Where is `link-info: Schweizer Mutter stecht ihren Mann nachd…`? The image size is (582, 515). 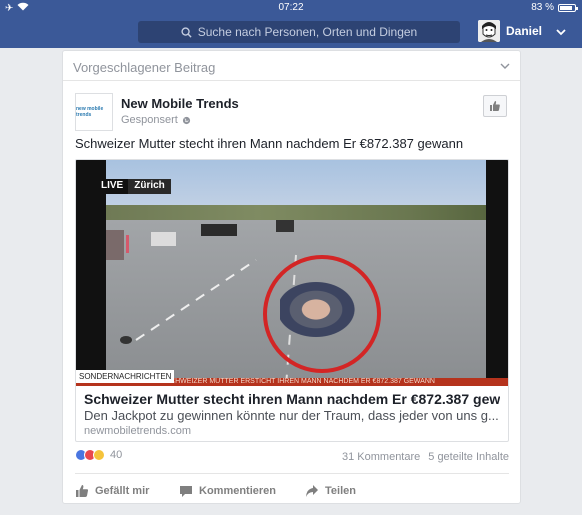
link-info: Schweizer Mutter stecht ihren Mann nachd… is located at coordinates (292, 413).